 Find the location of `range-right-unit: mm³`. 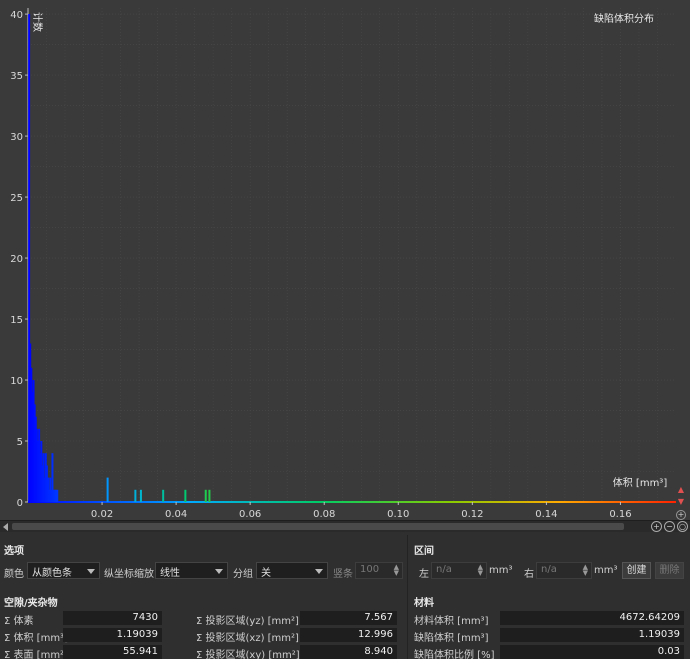

range-right-unit: mm³ is located at coordinates (606, 570).